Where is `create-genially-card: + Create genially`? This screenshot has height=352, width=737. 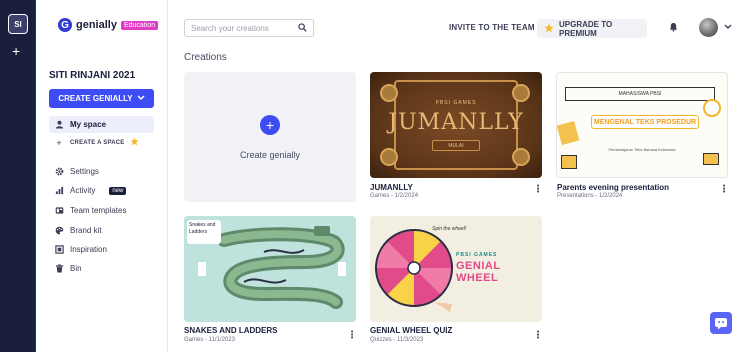
create-genially-card: + Create genially is located at coordinates (270, 137).